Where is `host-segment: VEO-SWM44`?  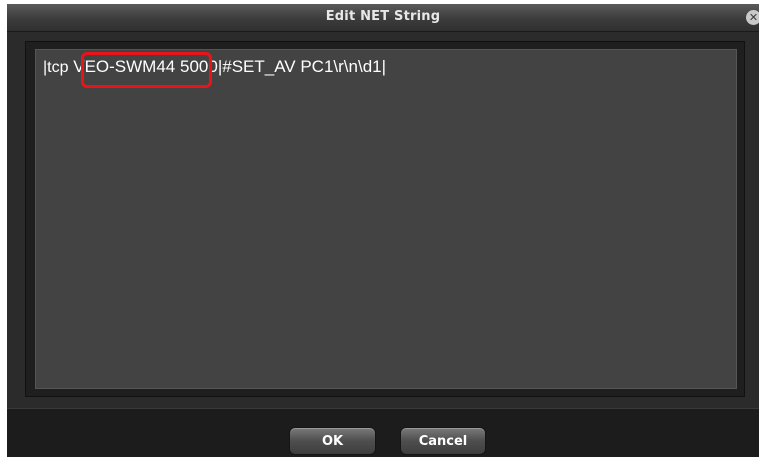 host-segment: VEO-SWM44 is located at coordinates (124, 66).